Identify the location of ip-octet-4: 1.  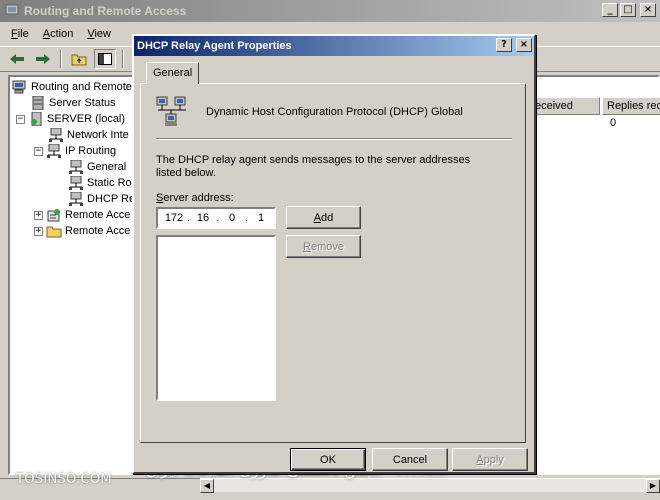
(261, 218).